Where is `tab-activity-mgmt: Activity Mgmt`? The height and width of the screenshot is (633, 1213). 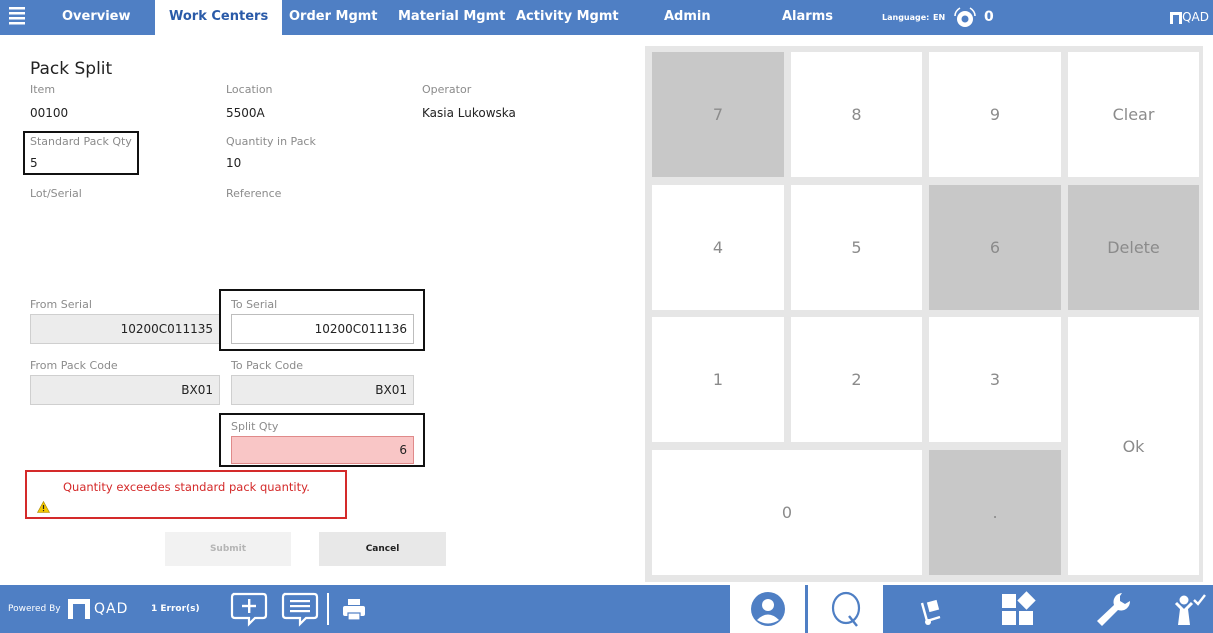 tab-activity-mgmt: Activity Mgmt is located at coordinates (567, 17).